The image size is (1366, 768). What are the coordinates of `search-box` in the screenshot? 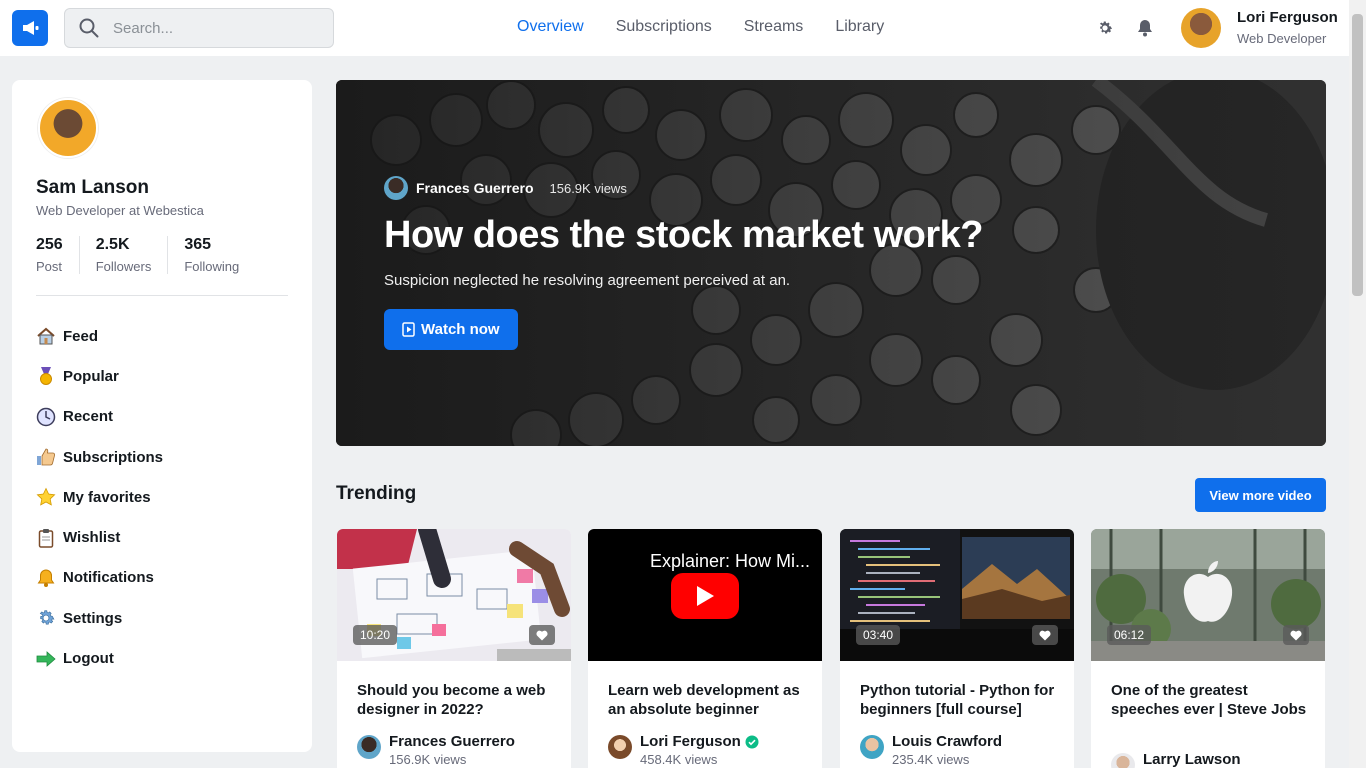 It's located at (199, 28).